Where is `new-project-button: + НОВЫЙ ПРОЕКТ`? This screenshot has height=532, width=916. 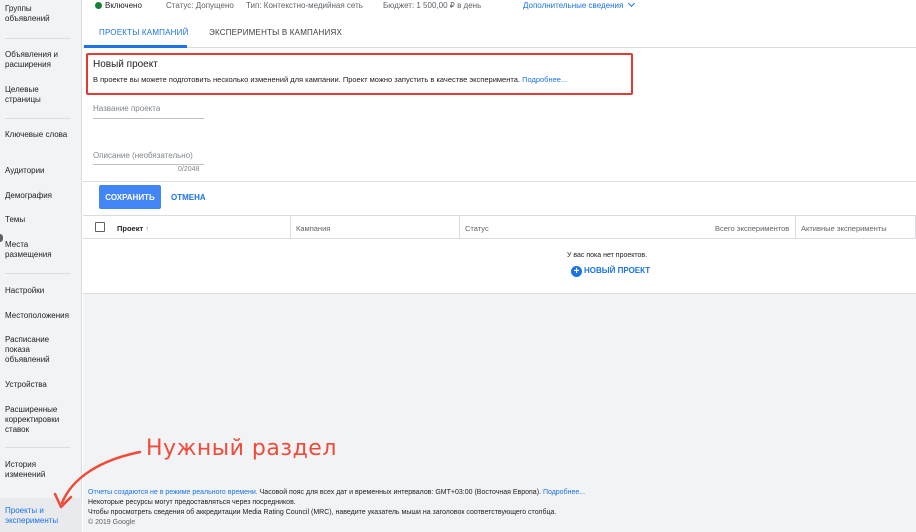 new-project-button: + НОВЫЙ ПРОЕКТ is located at coordinates (610, 271).